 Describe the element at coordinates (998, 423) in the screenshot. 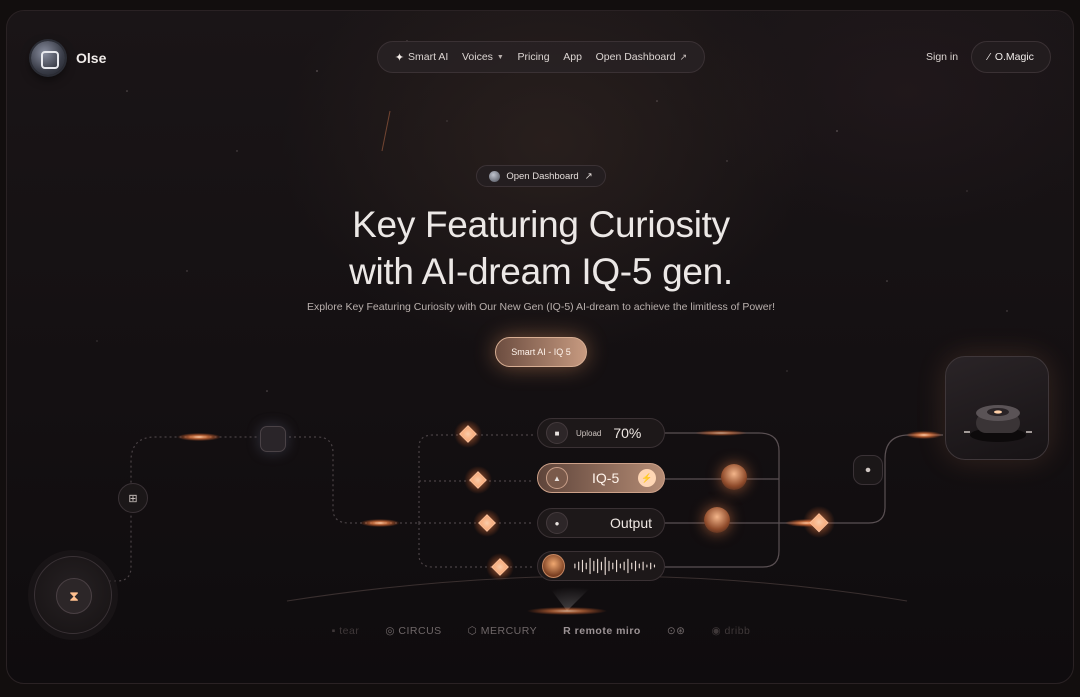

I see `speaker-icon` at that location.